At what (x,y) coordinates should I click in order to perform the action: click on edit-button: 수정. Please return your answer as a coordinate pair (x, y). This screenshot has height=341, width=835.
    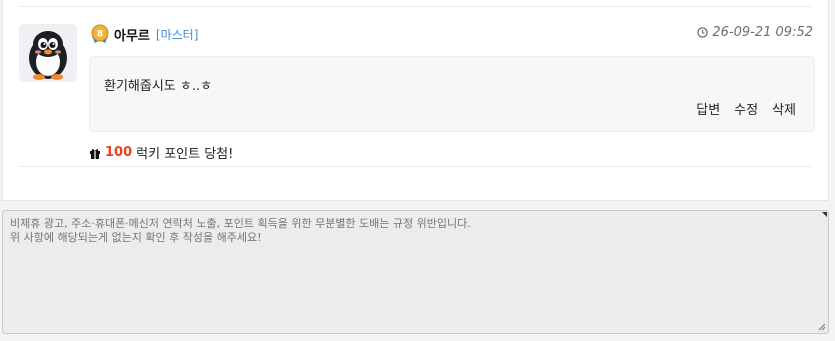
    Looking at the image, I should click on (746, 108).